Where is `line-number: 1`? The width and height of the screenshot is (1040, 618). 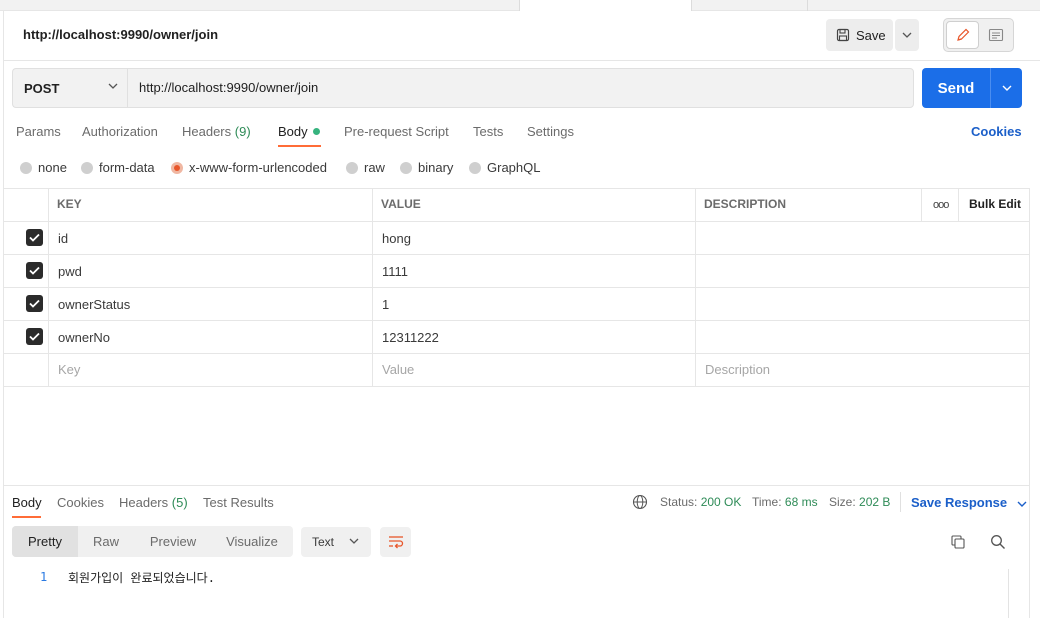 line-number: 1 is located at coordinates (44, 577).